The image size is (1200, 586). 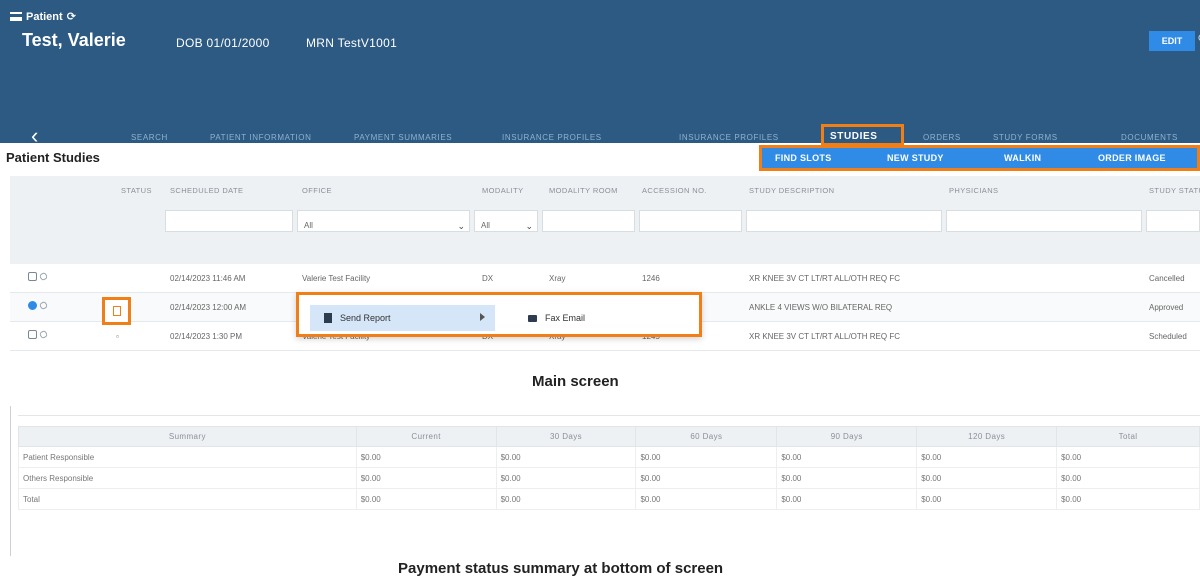 What do you see at coordinates (987, 436) in the screenshot?
I see `pay-col-120: 120 Days` at bounding box center [987, 436].